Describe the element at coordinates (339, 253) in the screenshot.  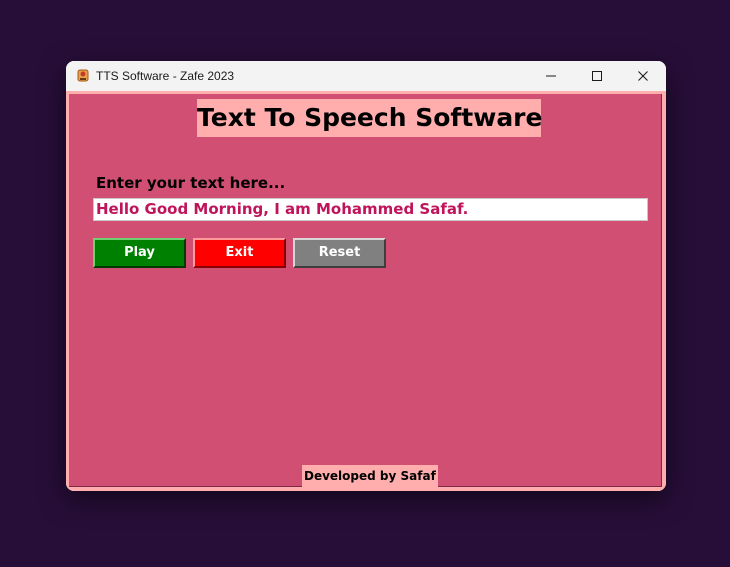
I see `reset-button: Reset` at that location.